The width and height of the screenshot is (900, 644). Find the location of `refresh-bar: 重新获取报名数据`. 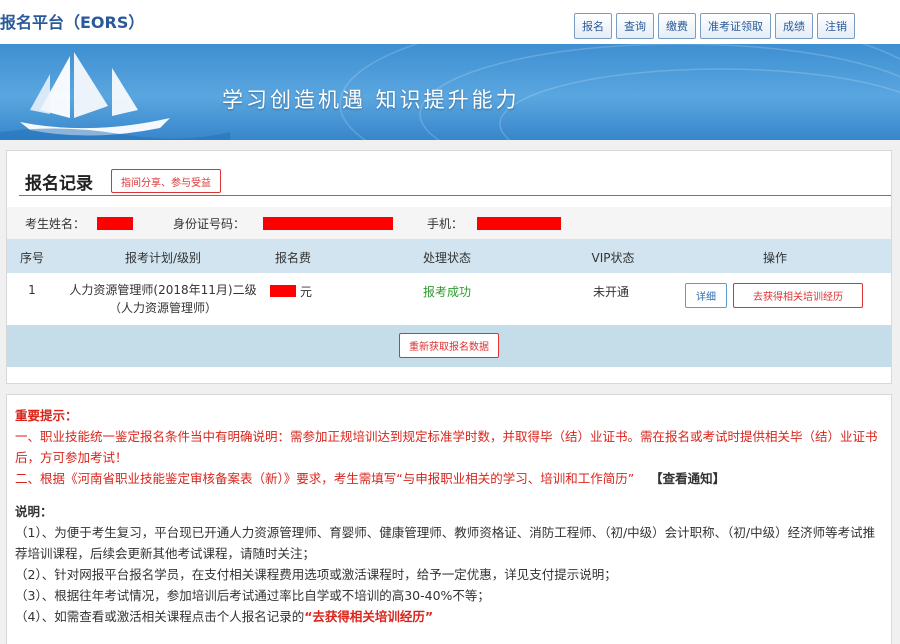

refresh-bar: 重新获取报名数据 is located at coordinates (449, 346).